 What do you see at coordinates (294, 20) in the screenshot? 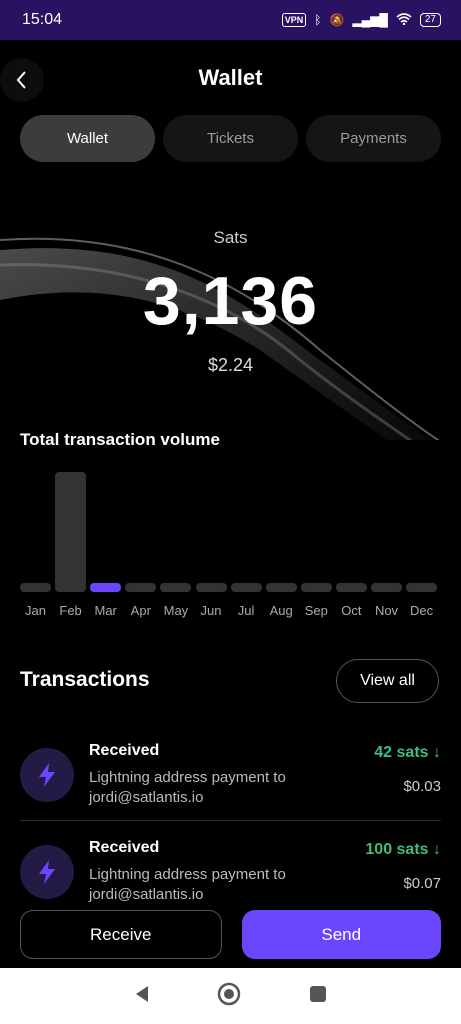
I see `vpn-icon: VPN` at bounding box center [294, 20].